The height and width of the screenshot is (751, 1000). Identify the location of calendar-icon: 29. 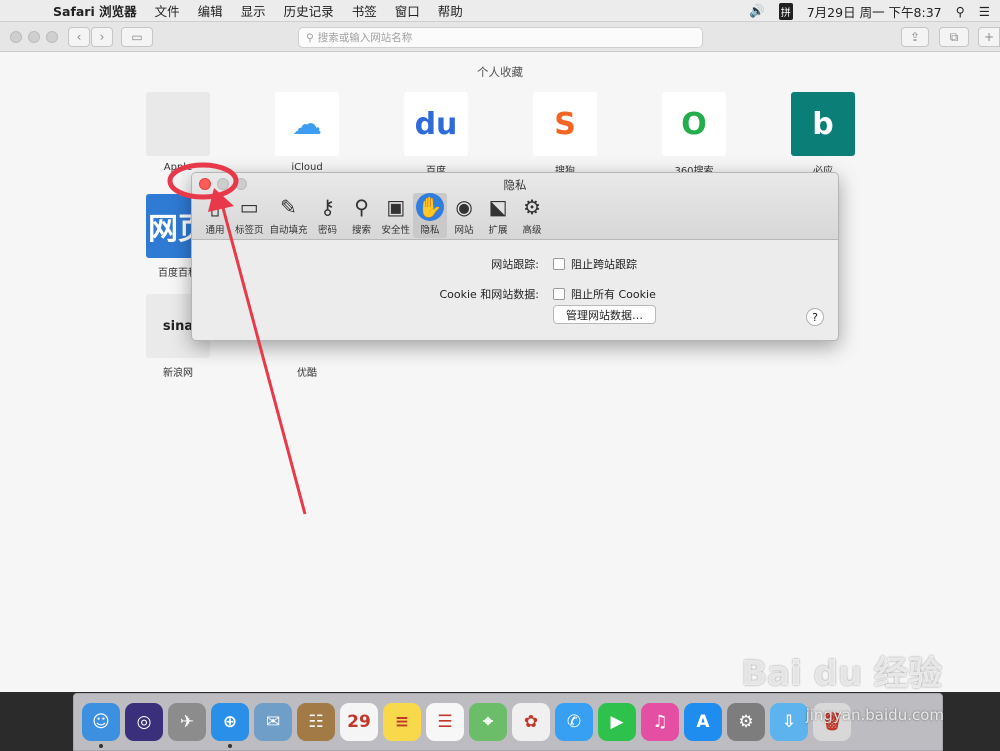
(359, 722).